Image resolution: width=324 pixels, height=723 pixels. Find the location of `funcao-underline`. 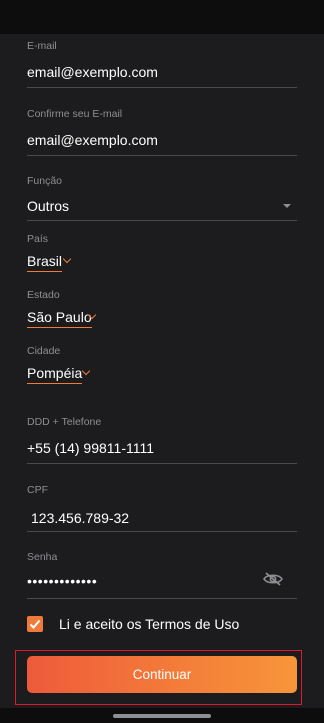

funcao-underline is located at coordinates (162, 220).